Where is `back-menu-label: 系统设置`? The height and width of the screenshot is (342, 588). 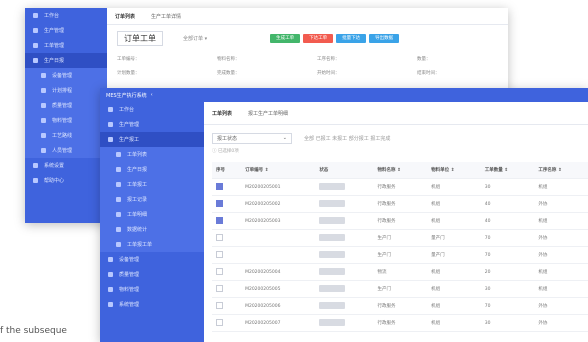
back-menu-label: 系统设置 is located at coordinates (54, 166).